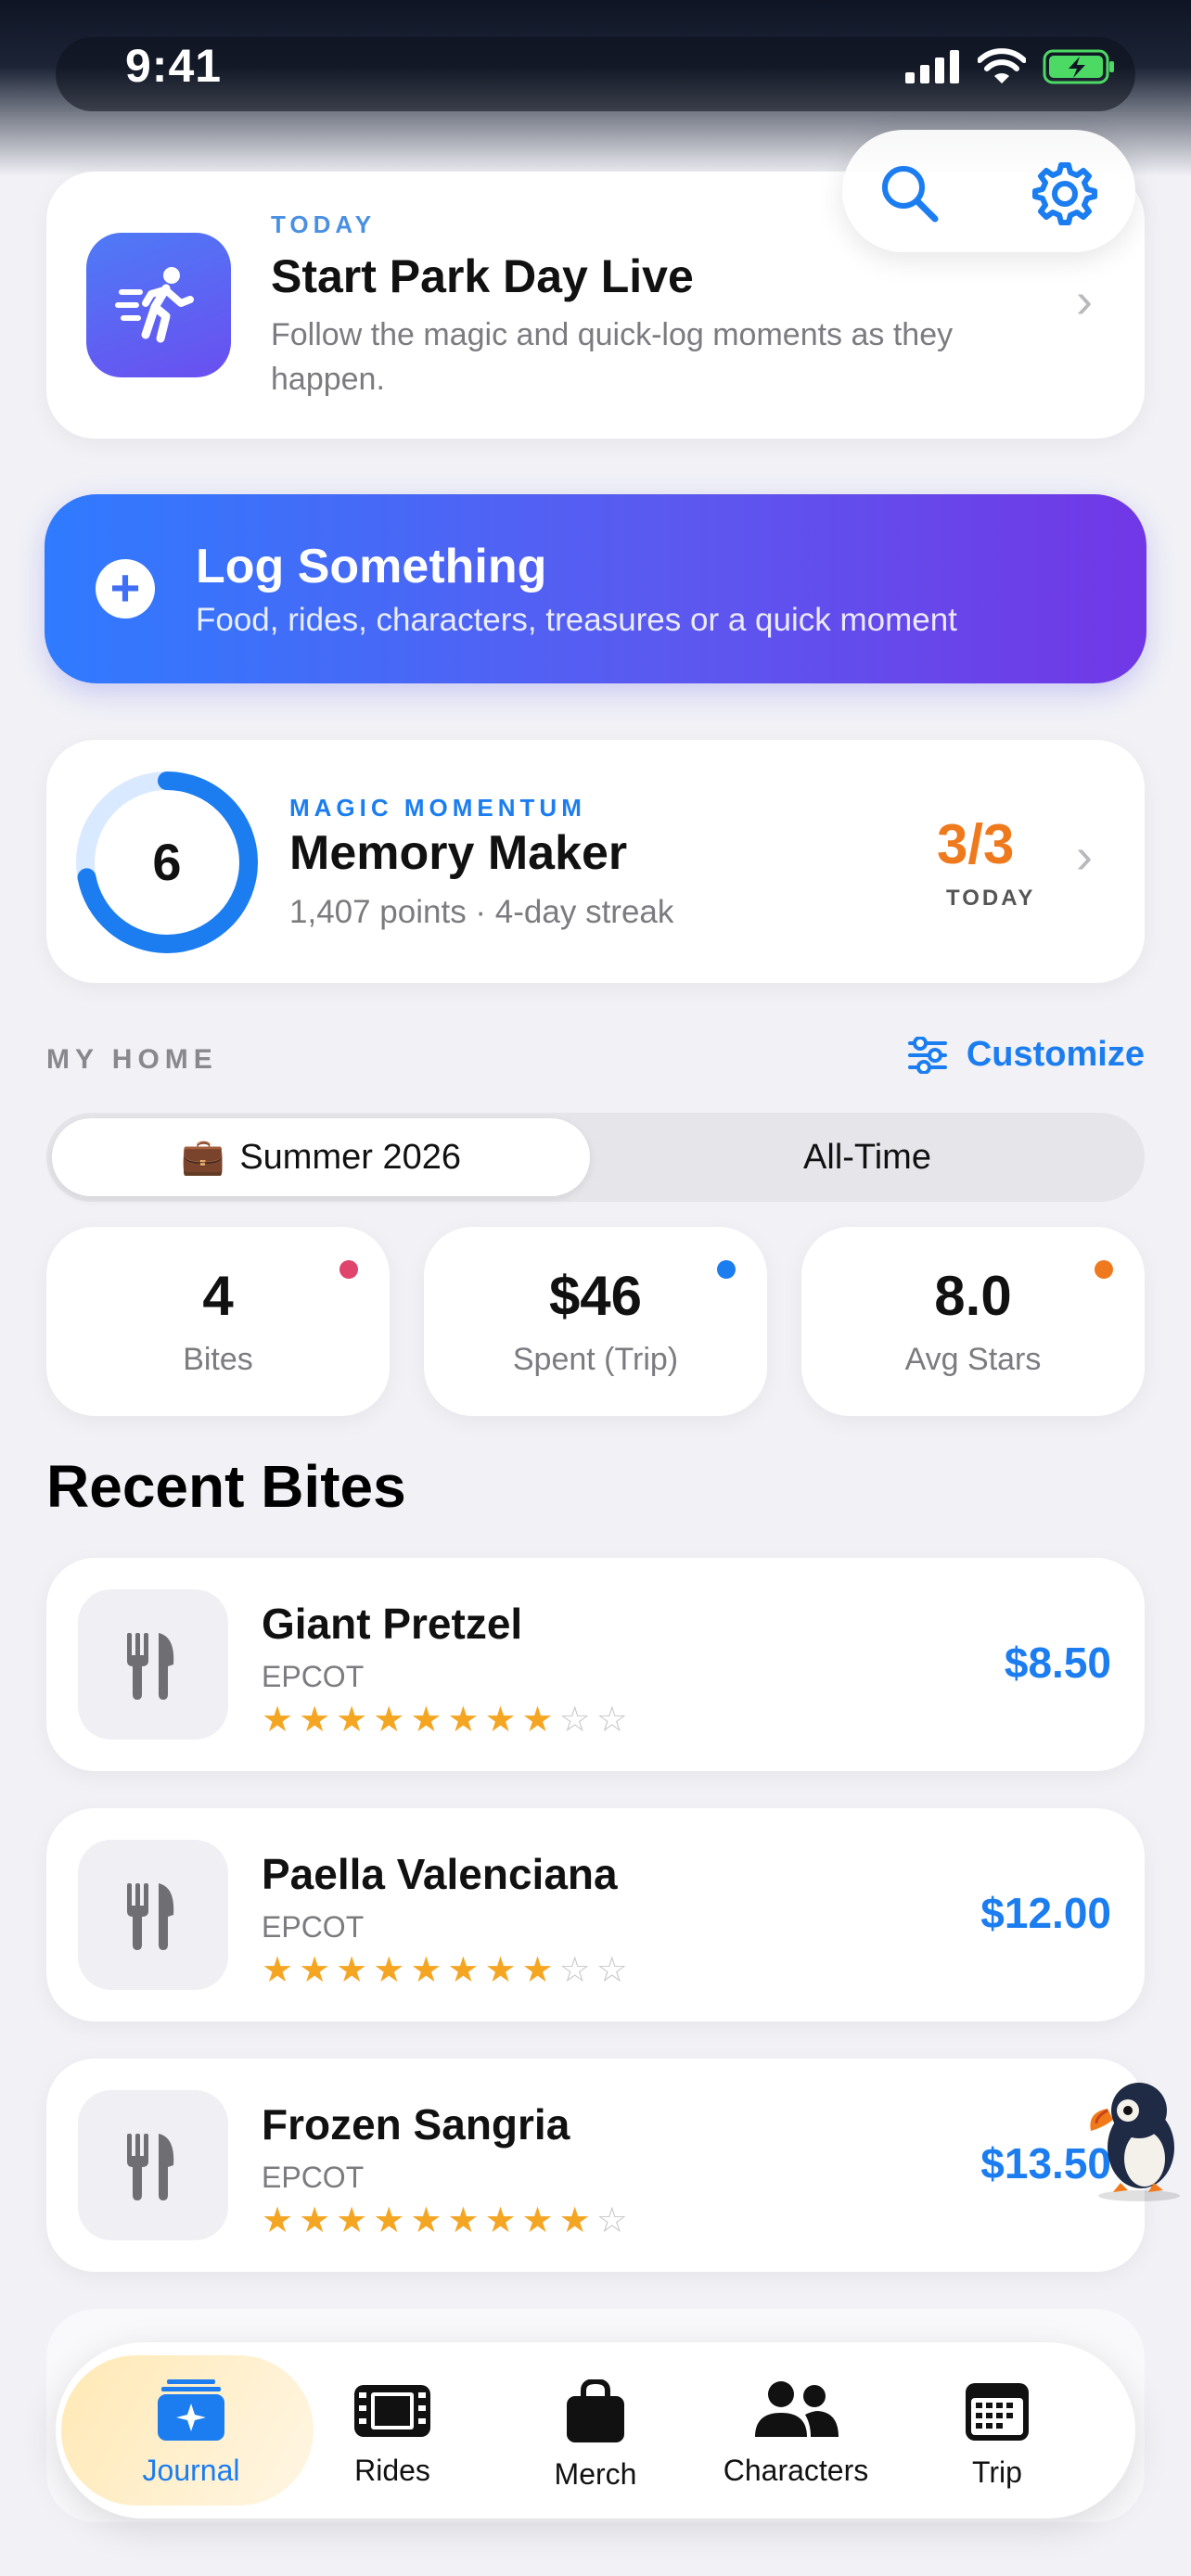 This screenshot has height=2576, width=1191. I want to click on tab-characters: Characters, so click(796, 2433).